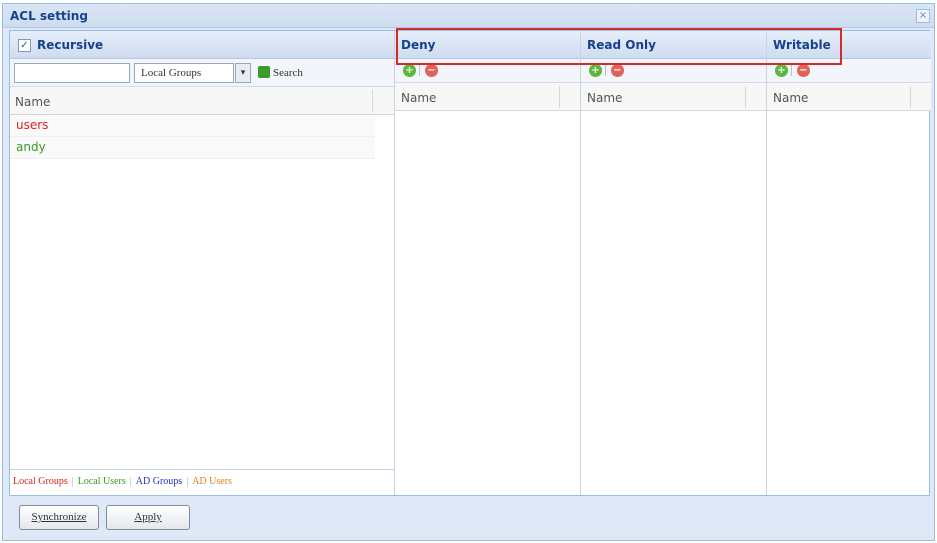  Describe the element at coordinates (159, 481) in the screenshot. I see `legend-ad-groups: AD Groups` at that location.